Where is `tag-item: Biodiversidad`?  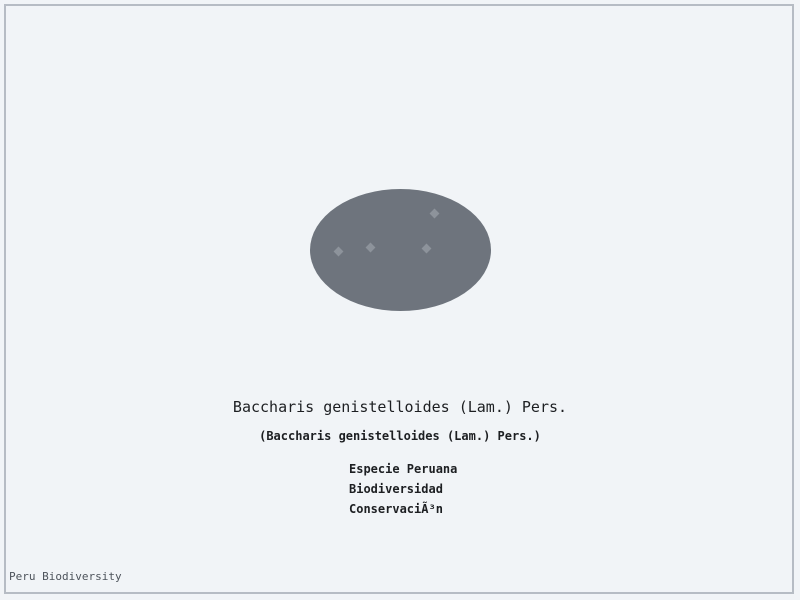
tag-item: Biodiversidad is located at coordinates (396, 489).